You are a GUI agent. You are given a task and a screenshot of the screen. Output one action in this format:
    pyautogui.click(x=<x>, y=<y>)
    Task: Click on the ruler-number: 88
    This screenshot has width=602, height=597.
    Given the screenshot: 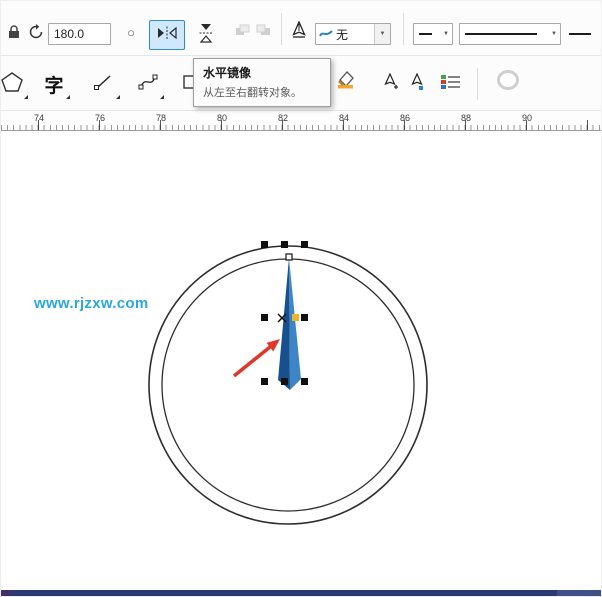 What is the action you would take?
    pyautogui.click(x=466, y=118)
    